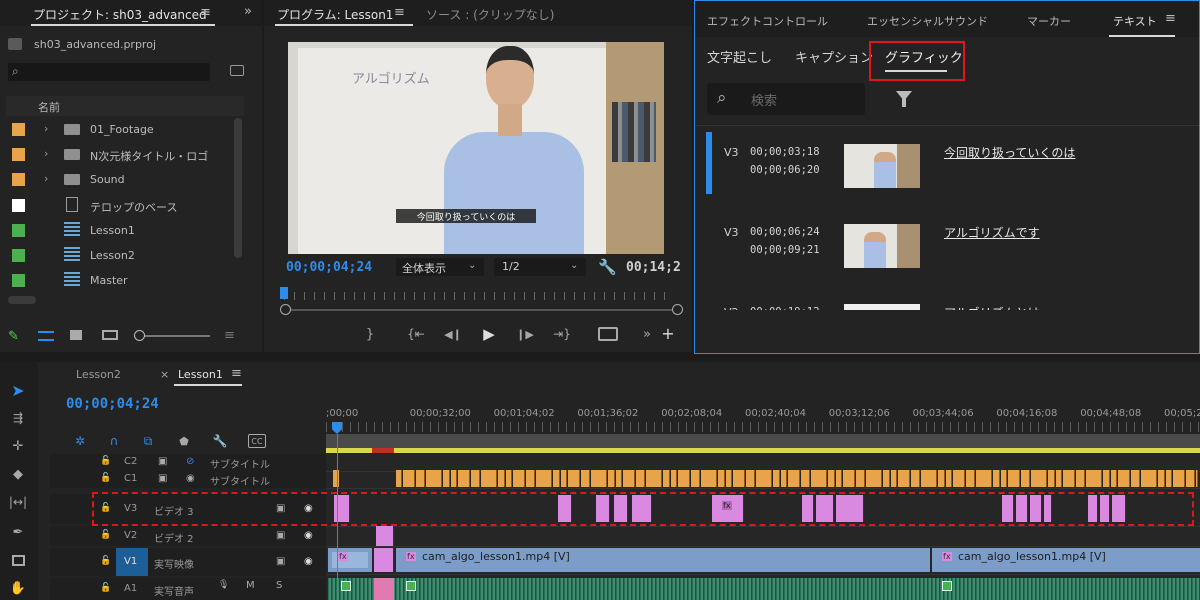 The image size is (1200, 600). Describe the element at coordinates (763, 441) in the screenshot. I see `work-area-bar` at that location.